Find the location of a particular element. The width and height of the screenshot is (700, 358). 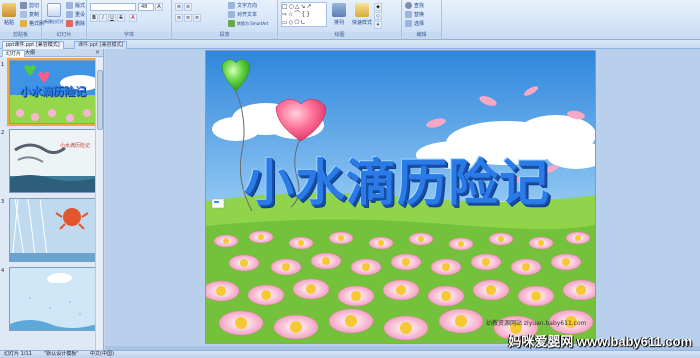

slide-thumbnail-3-image is located at coordinates (52, 230).